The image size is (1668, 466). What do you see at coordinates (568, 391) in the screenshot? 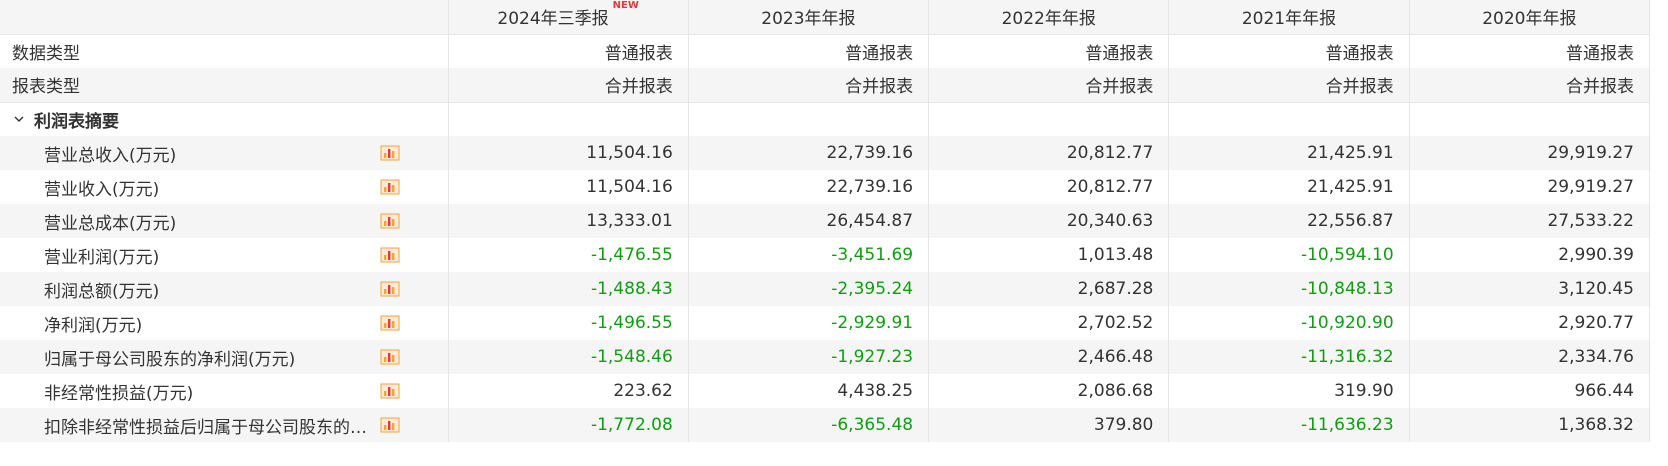
I see `cell-value: 223.62` at bounding box center [568, 391].